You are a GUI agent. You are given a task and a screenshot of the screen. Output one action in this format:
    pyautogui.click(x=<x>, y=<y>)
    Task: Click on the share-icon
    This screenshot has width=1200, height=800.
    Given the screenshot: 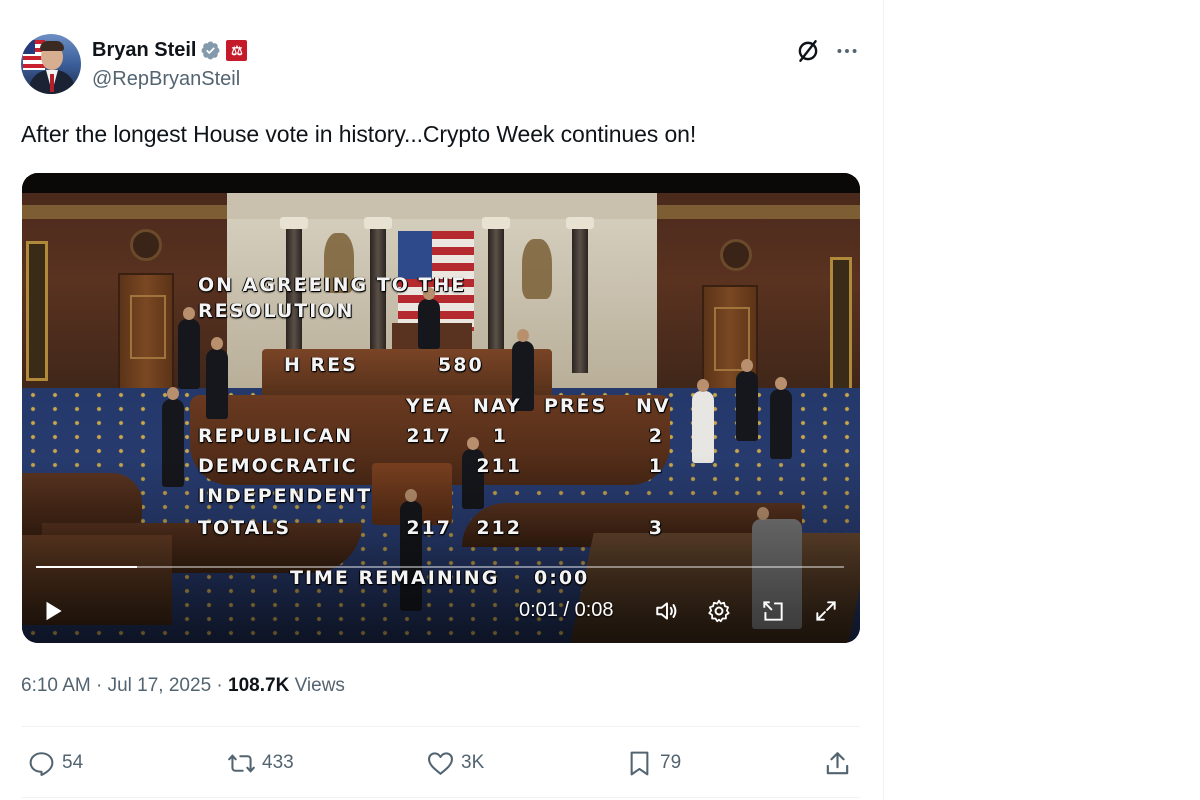 What is the action you would take?
    pyautogui.click(x=837, y=762)
    